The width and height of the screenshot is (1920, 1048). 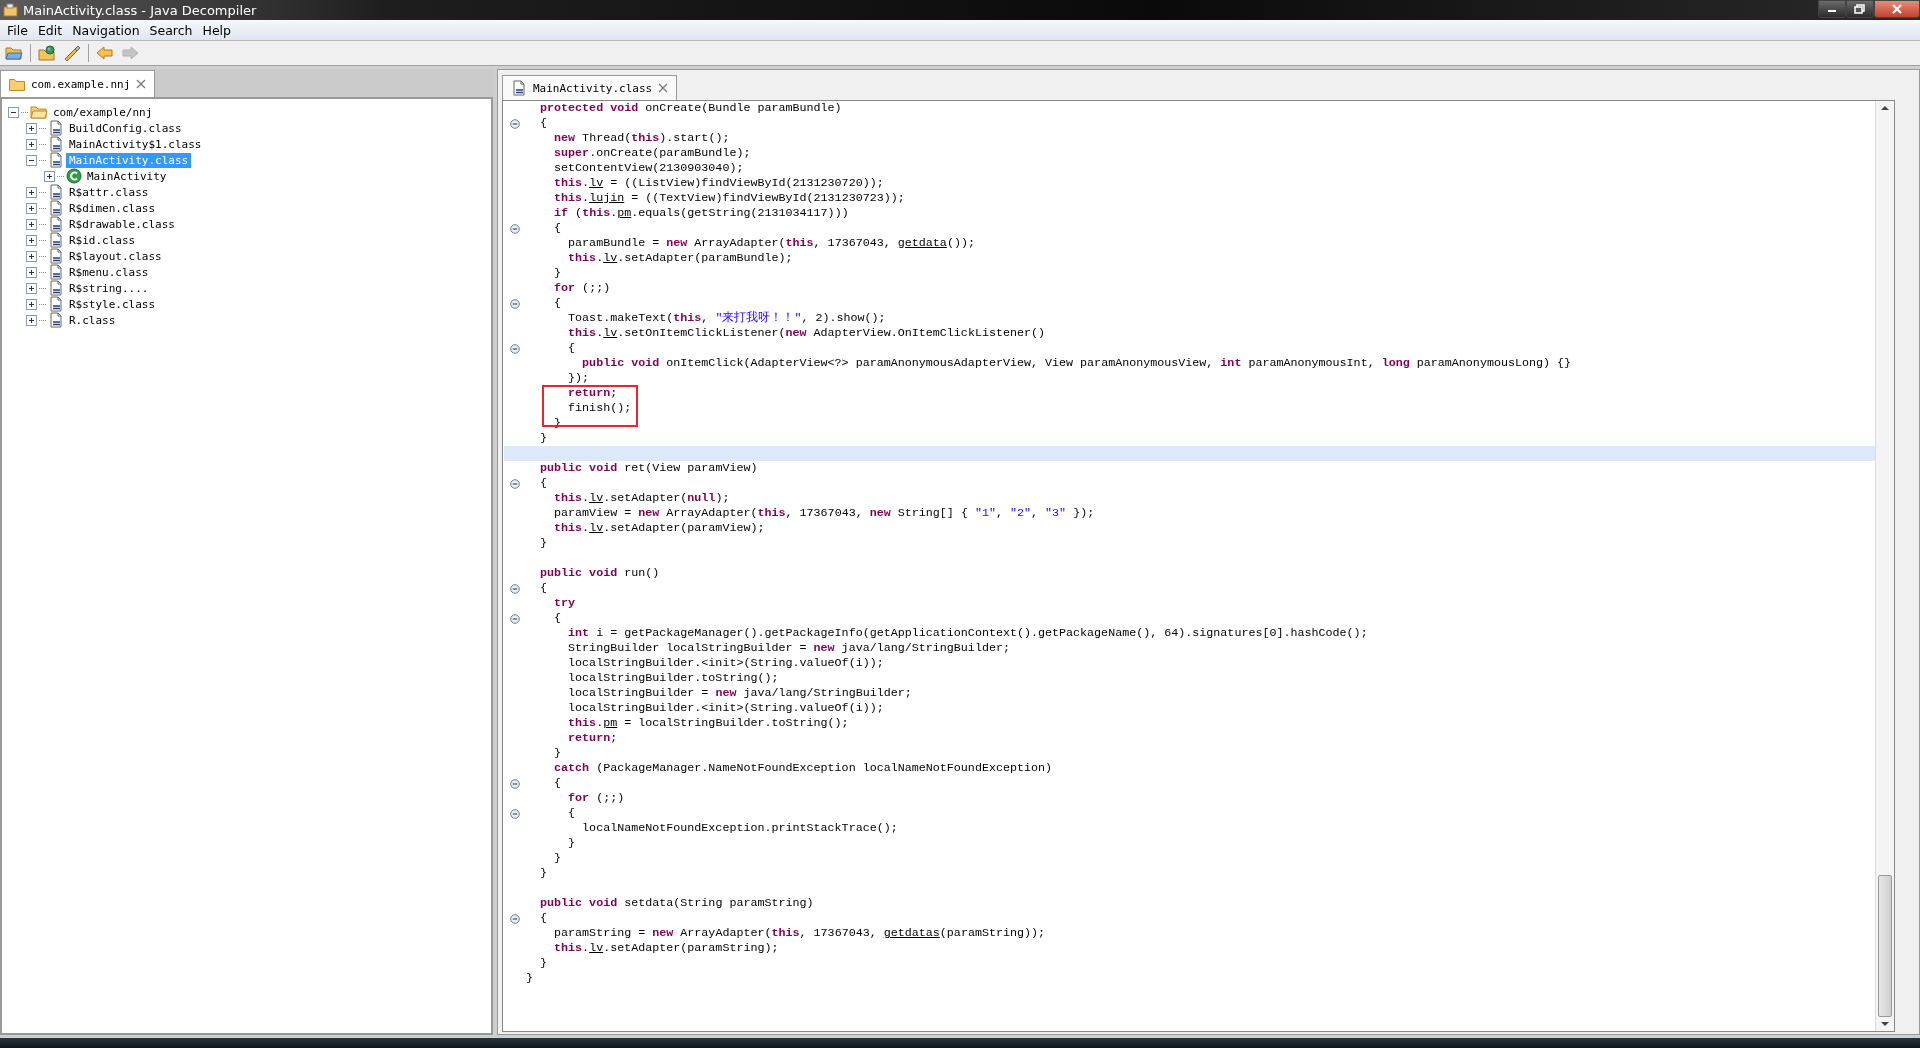 I want to click on package-tab: com.example.nnj, so click(x=78, y=83).